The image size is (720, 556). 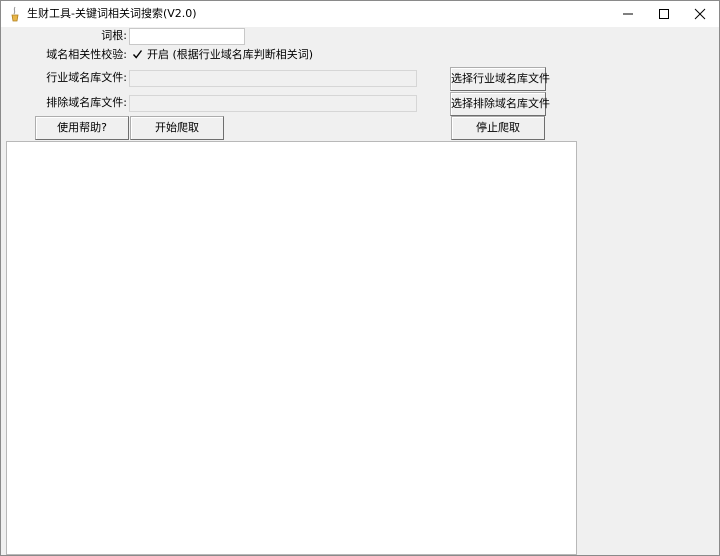 What do you see at coordinates (114, 35) in the screenshot?
I see `keyword-label: 词根:` at bounding box center [114, 35].